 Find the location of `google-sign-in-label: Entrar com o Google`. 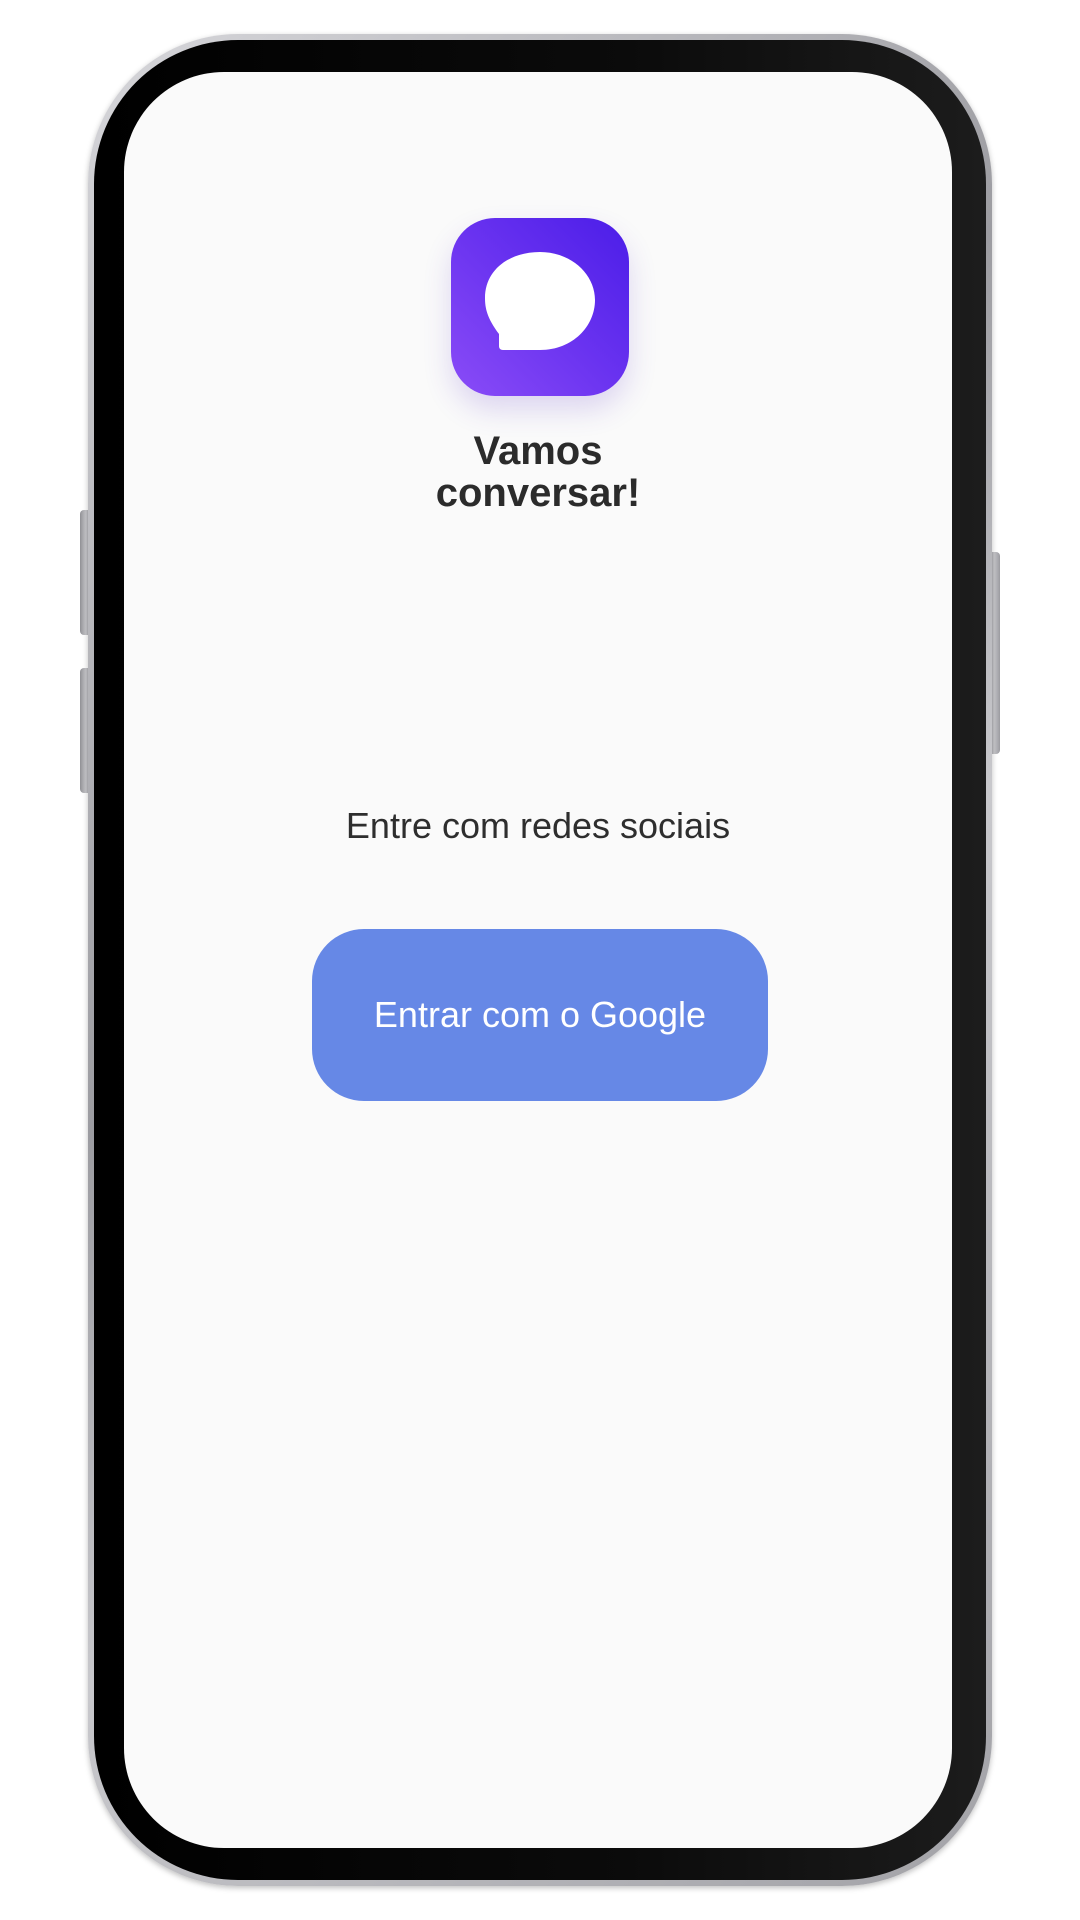

google-sign-in-label: Entrar com o Google is located at coordinates (540, 1014).